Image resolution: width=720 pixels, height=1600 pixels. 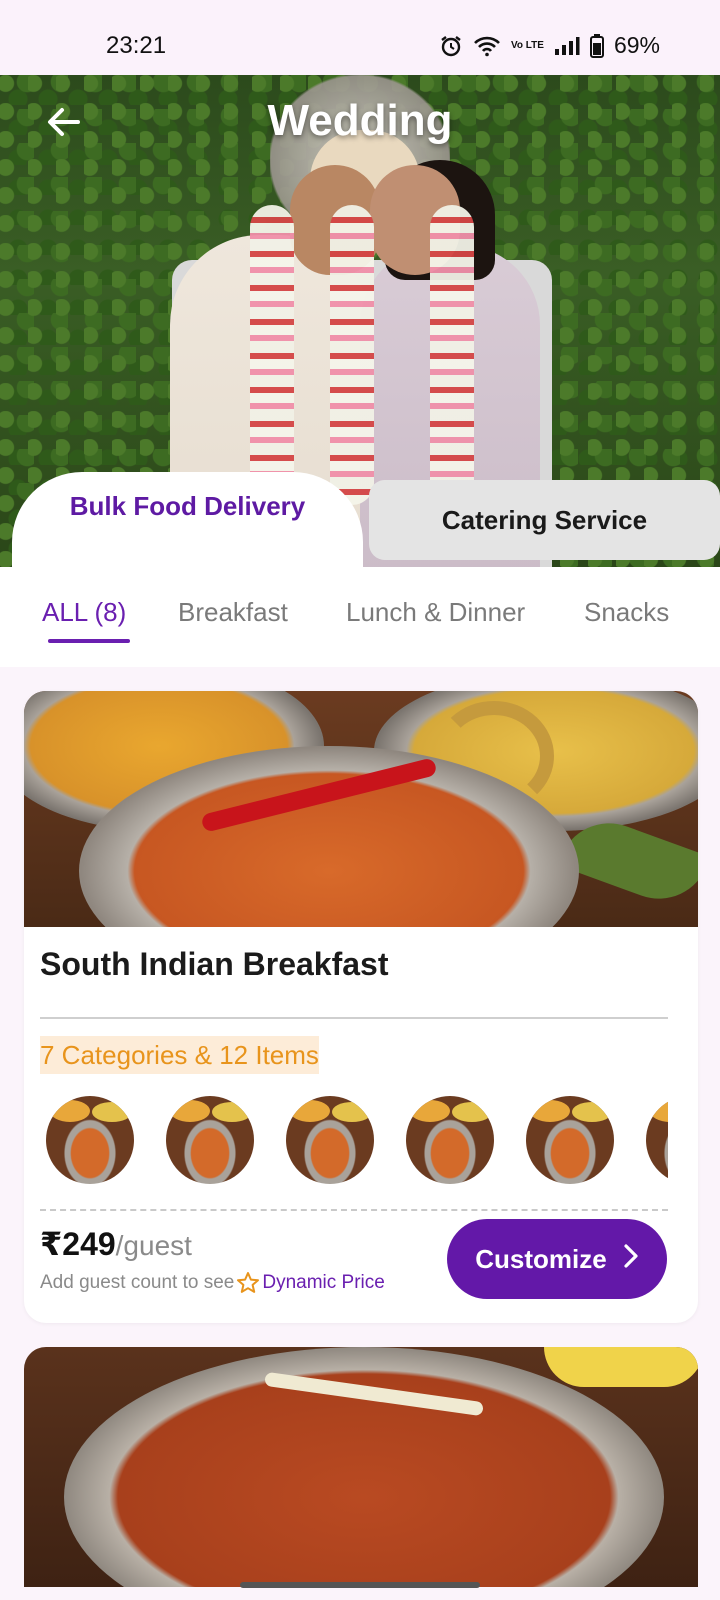 What do you see at coordinates (187, 522) in the screenshot?
I see `tab-bulk-food-delivery: Bulk Food Delivery` at bounding box center [187, 522].